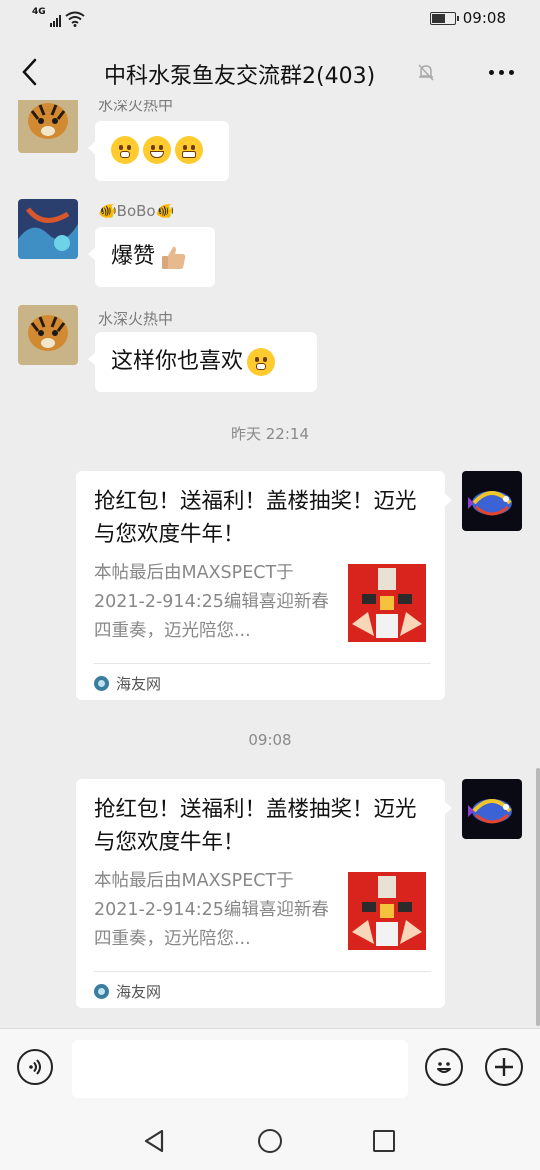 The image size is (540, 1170). What do you see at coordinates (39, 12) in the screenshot?
I see `network-type: 4G` at bounding box center [39, 12].